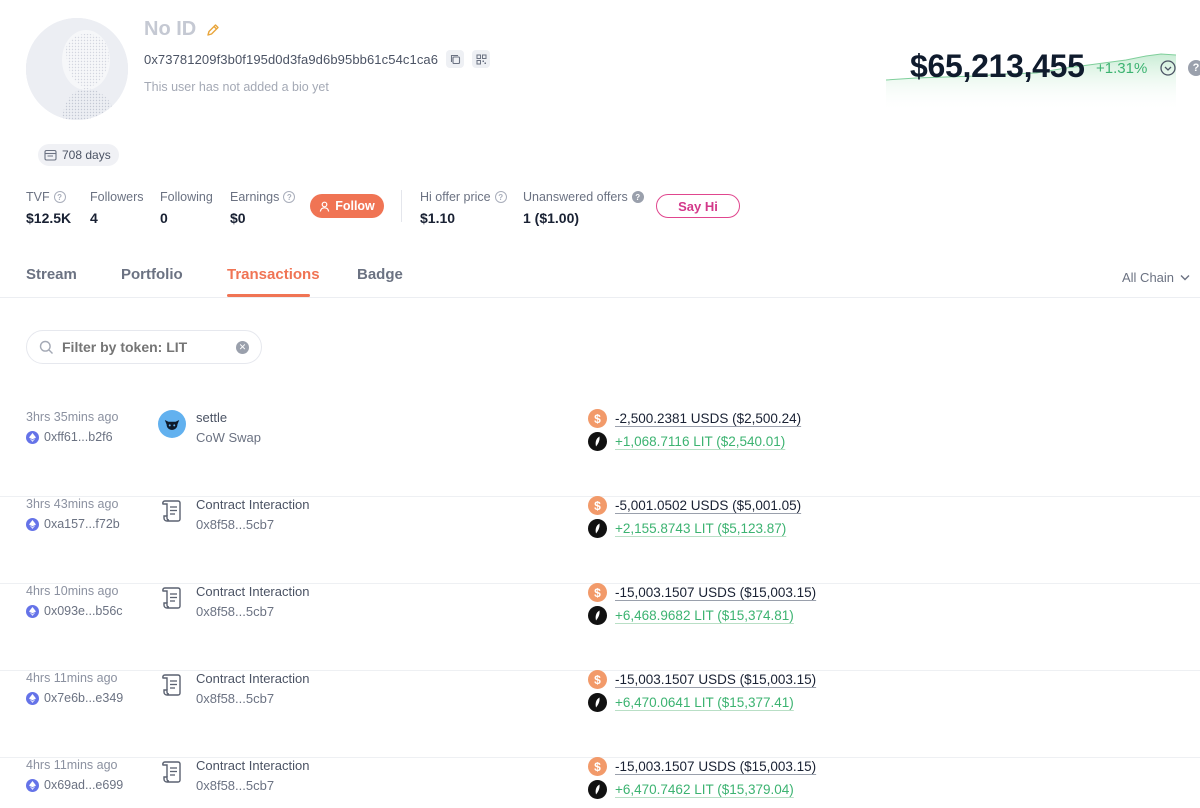 The width and height of the screenshot is (1200, 808). Describe the element at coordinates (172, 424) in the screenshot. I see `cow-swap-icon` at that location.